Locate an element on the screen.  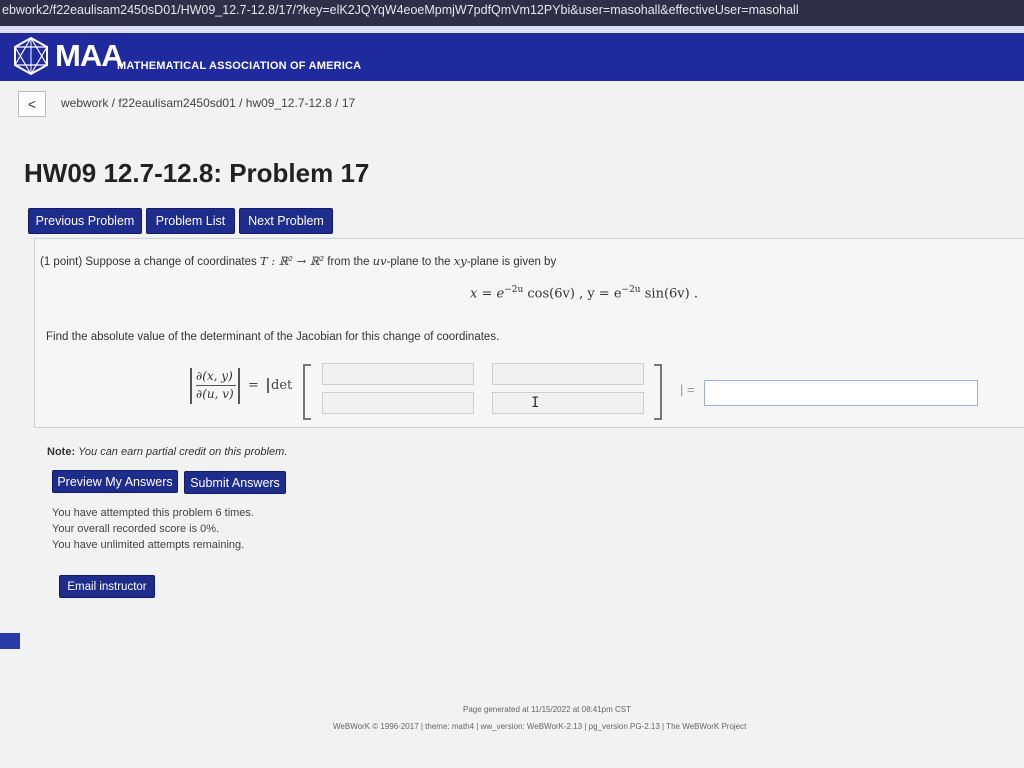
points-label: (1 point) is located at coordinates (61, 262).